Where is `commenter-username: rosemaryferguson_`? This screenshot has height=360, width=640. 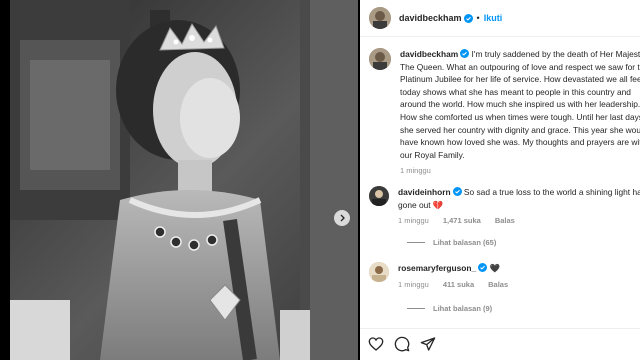
commenter-username: rosemaryferguson_ is located at coordinates (437, 268).